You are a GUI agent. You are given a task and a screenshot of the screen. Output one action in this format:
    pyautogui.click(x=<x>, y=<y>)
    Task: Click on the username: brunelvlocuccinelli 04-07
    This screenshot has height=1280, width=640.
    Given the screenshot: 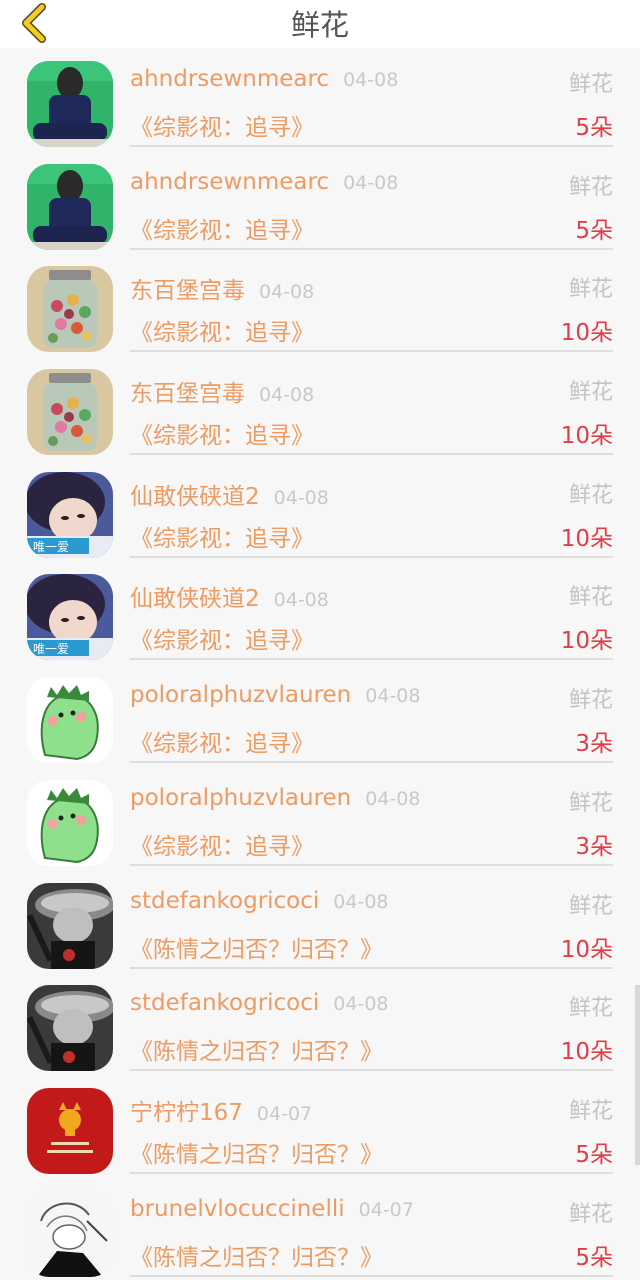 What is the action you would take?
    pyautogui.click(x=272, y=1209)
    